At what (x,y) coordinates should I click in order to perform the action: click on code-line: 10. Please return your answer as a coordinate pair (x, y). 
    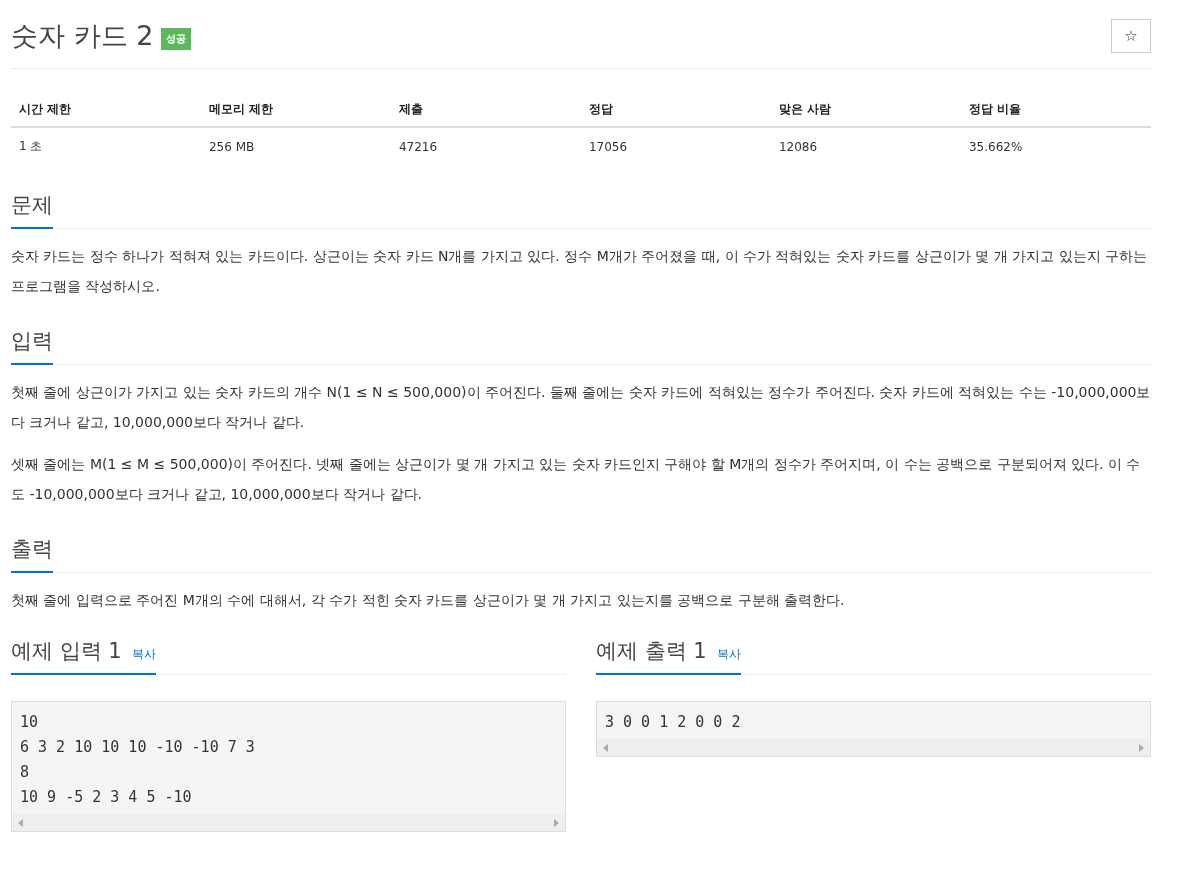
    Looking at the image, I should click on (30, 722).